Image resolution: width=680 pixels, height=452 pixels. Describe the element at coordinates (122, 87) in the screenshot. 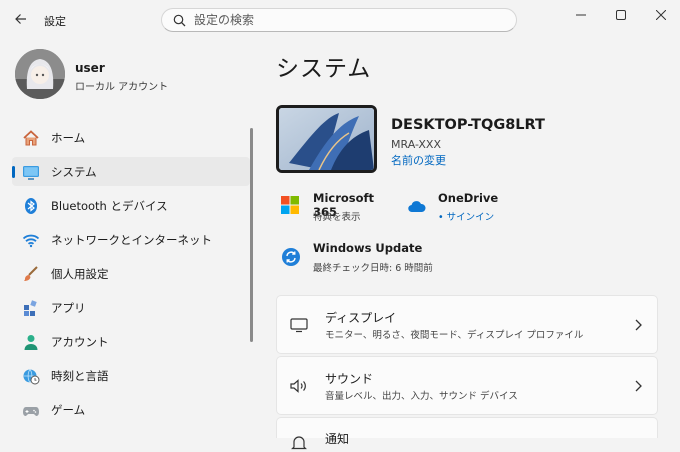

I see `user-account-type: ローカル アカウント` at that location.